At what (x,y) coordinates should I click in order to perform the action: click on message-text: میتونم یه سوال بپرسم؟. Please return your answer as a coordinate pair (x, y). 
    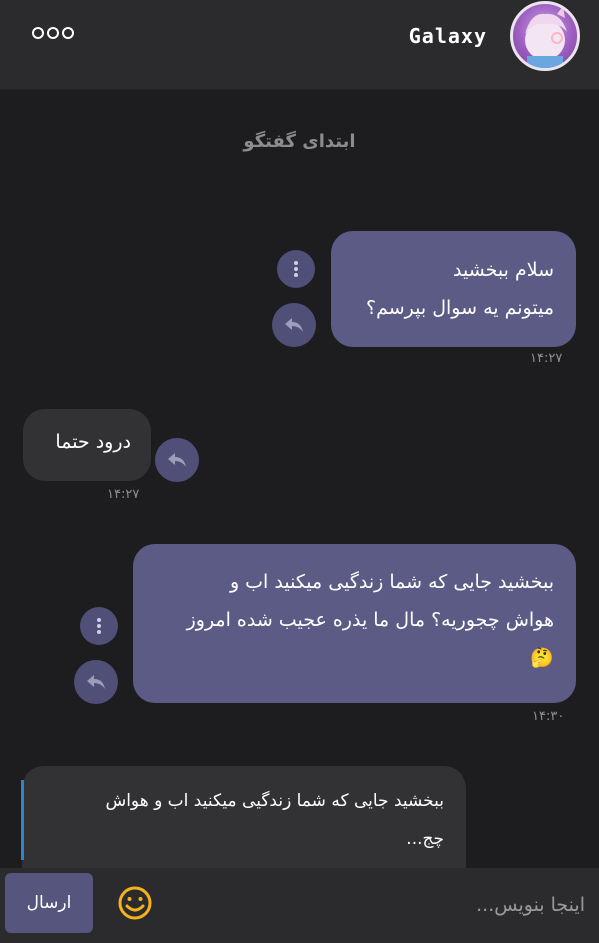
    Looking at the image, I should click on (460, 308).